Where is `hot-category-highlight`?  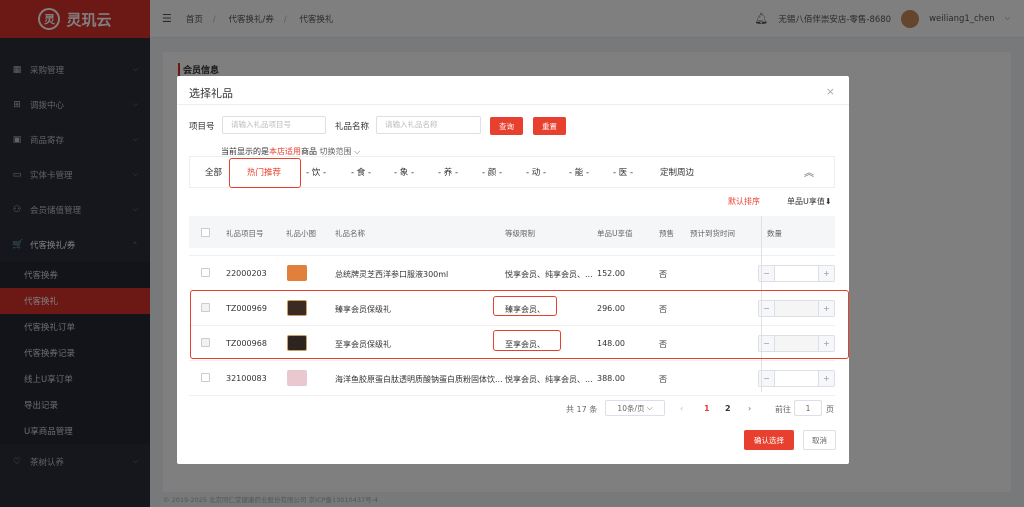 hot-category-highlight is located at coordinates (265, 173).